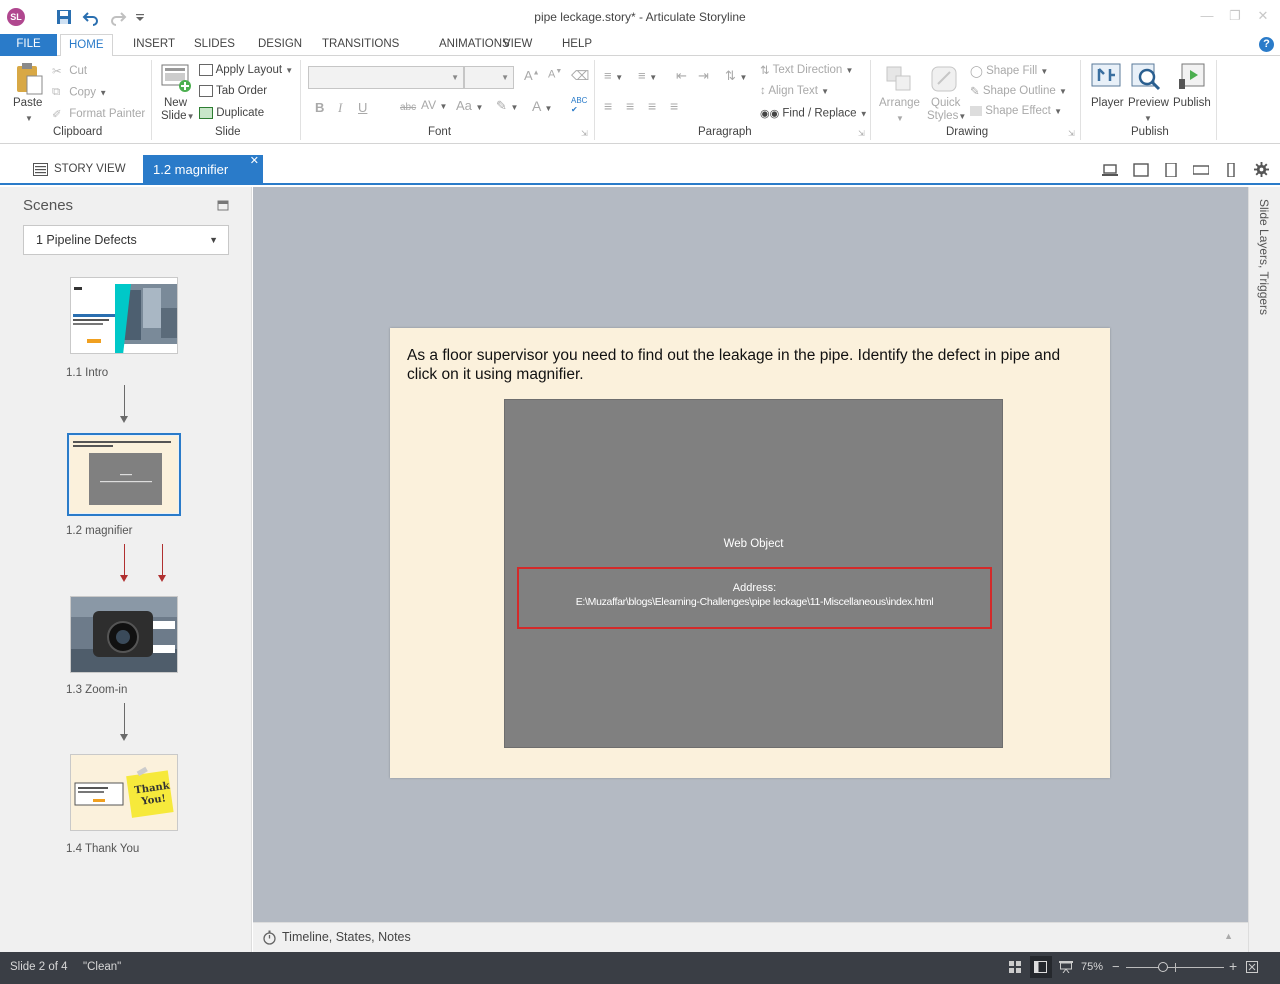  I want to click on bold-button: B, so click(319, 107).